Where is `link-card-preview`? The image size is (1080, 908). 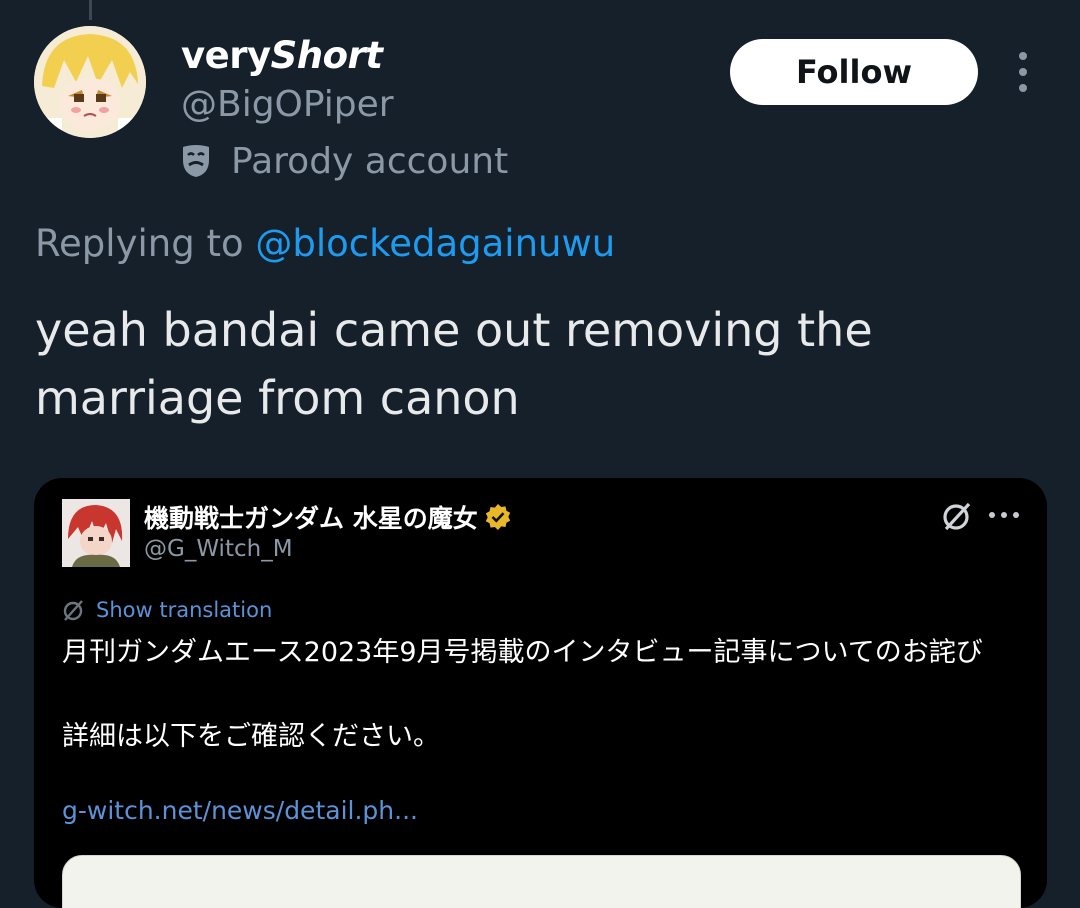 link-card-preview is located at coordinates (541, 881).